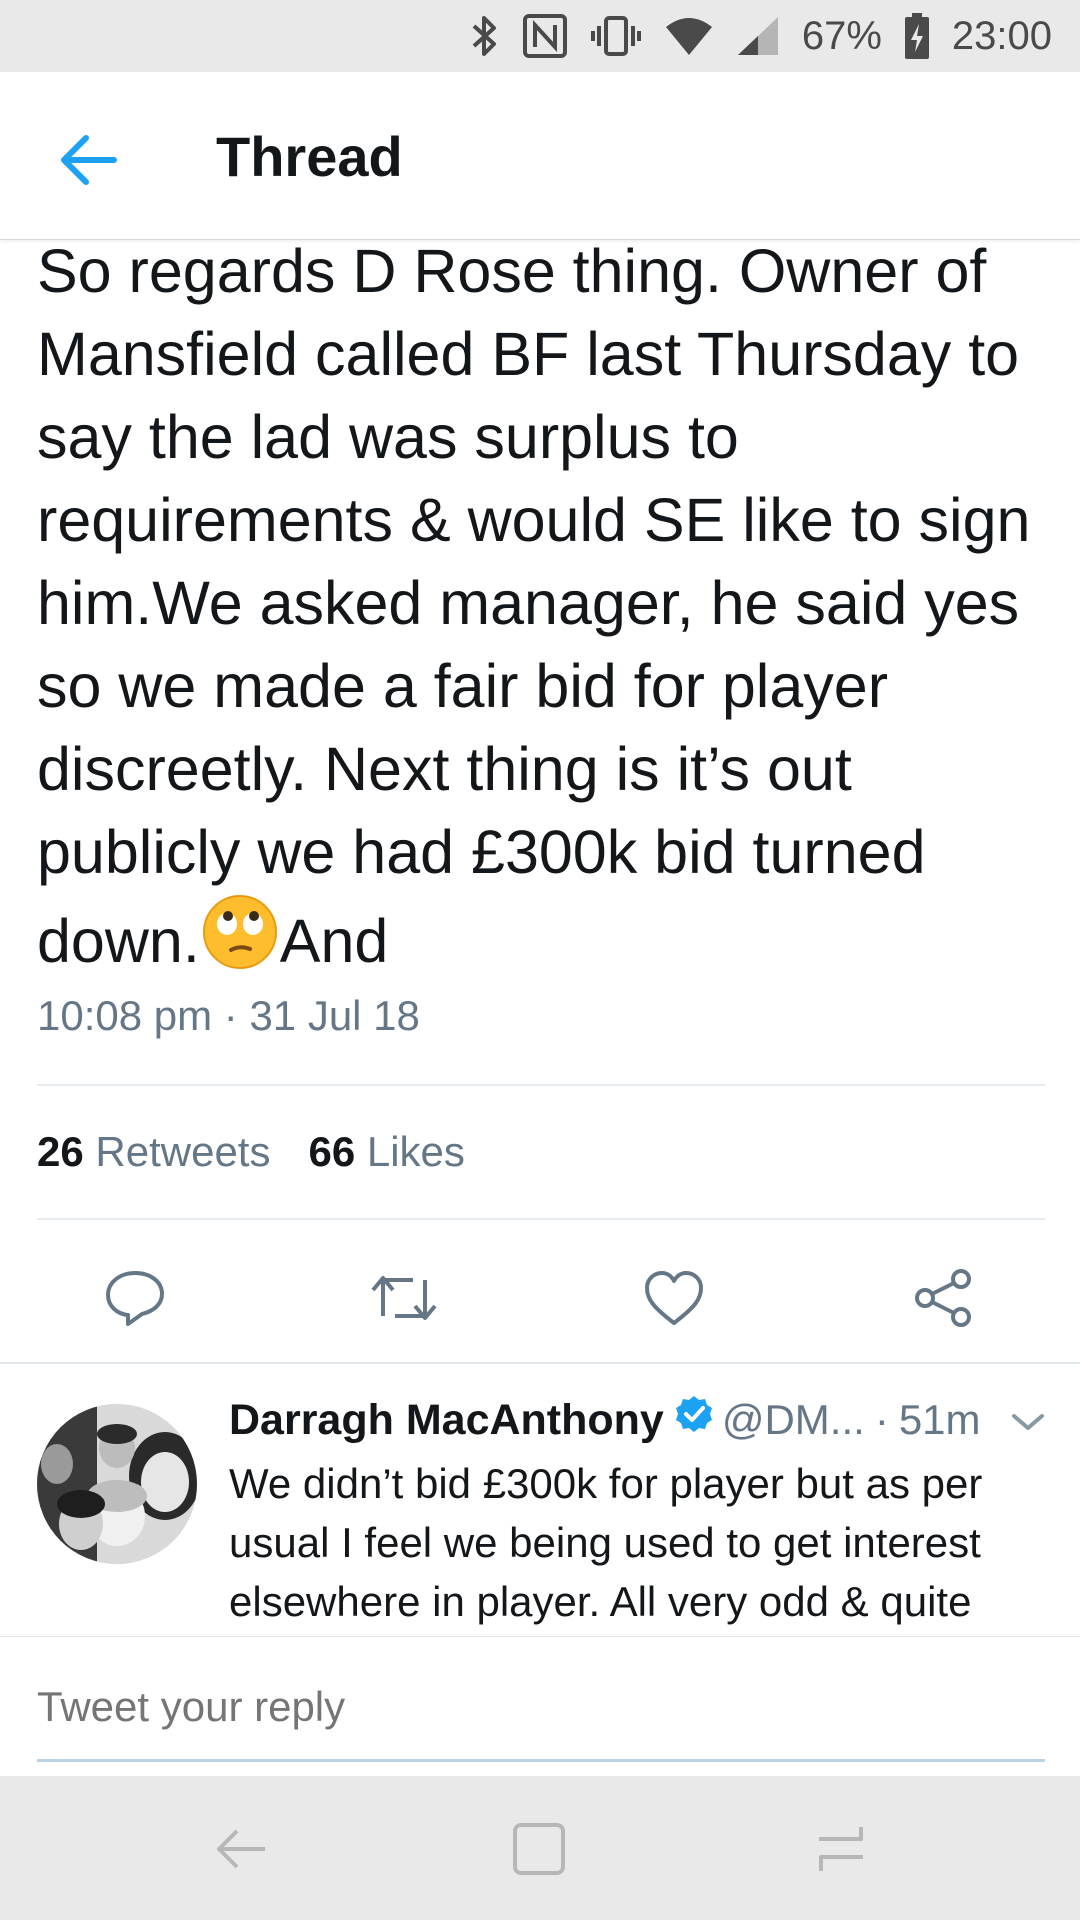  What do you see at coordinates (415, 1151) in the screenshot?
I see `likes-label: Likes` at bounding box center [415, 1151].